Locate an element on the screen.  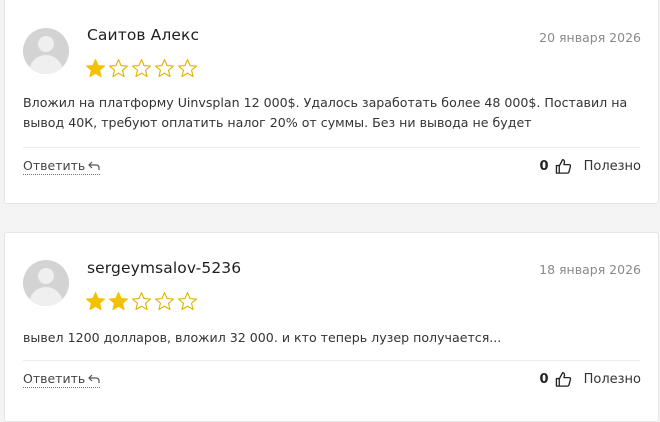
review-author: Саитов Алекс is located at coordinates (143, 35).